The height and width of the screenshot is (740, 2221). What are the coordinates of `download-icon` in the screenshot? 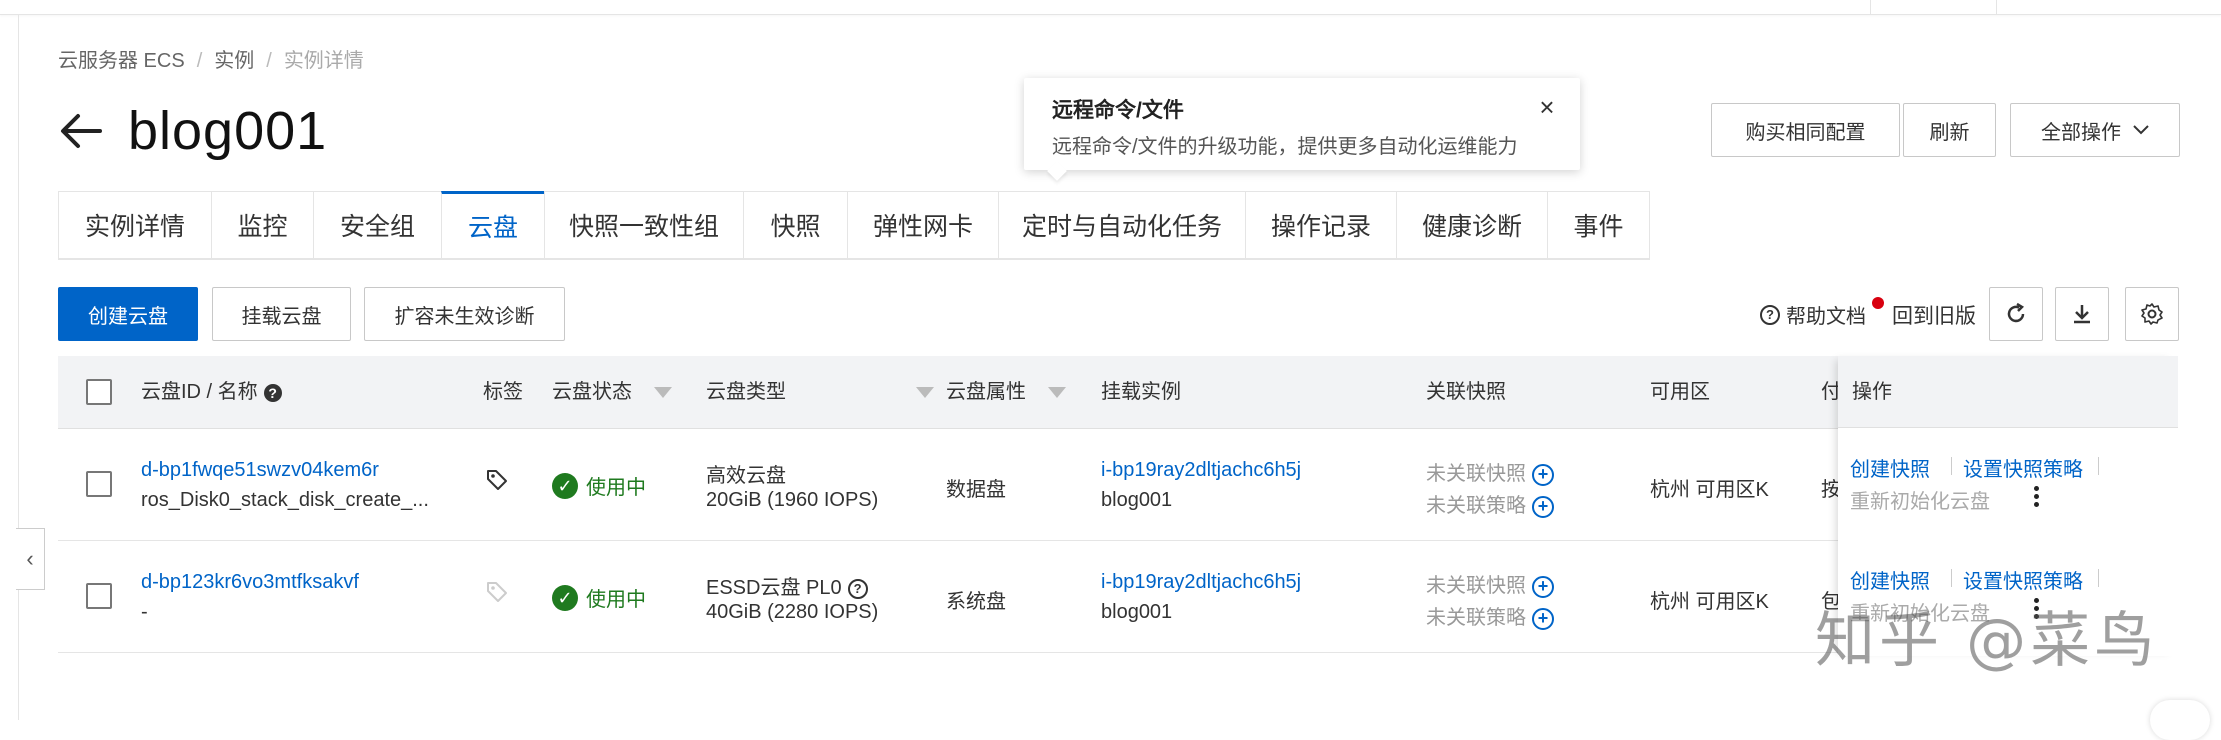 It's located at (2082, 314).